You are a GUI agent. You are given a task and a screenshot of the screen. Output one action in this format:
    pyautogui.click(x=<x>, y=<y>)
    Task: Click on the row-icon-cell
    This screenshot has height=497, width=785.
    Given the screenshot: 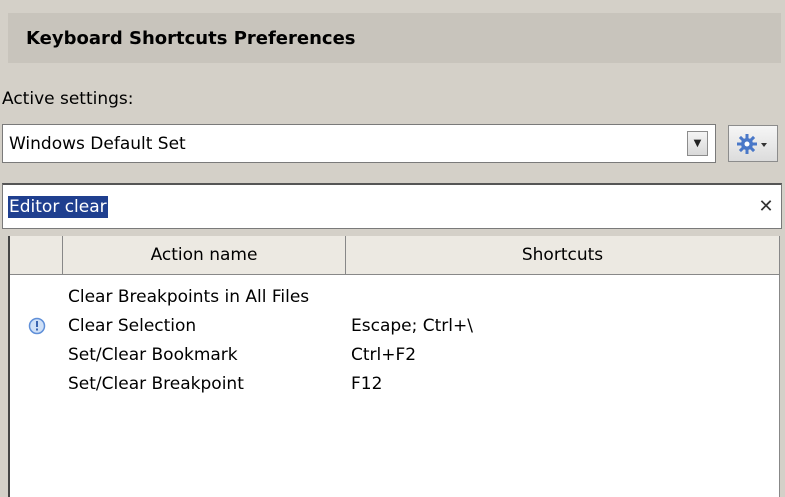 What is the action you would take?
    pyautogui.click(x=36, y=326)
    